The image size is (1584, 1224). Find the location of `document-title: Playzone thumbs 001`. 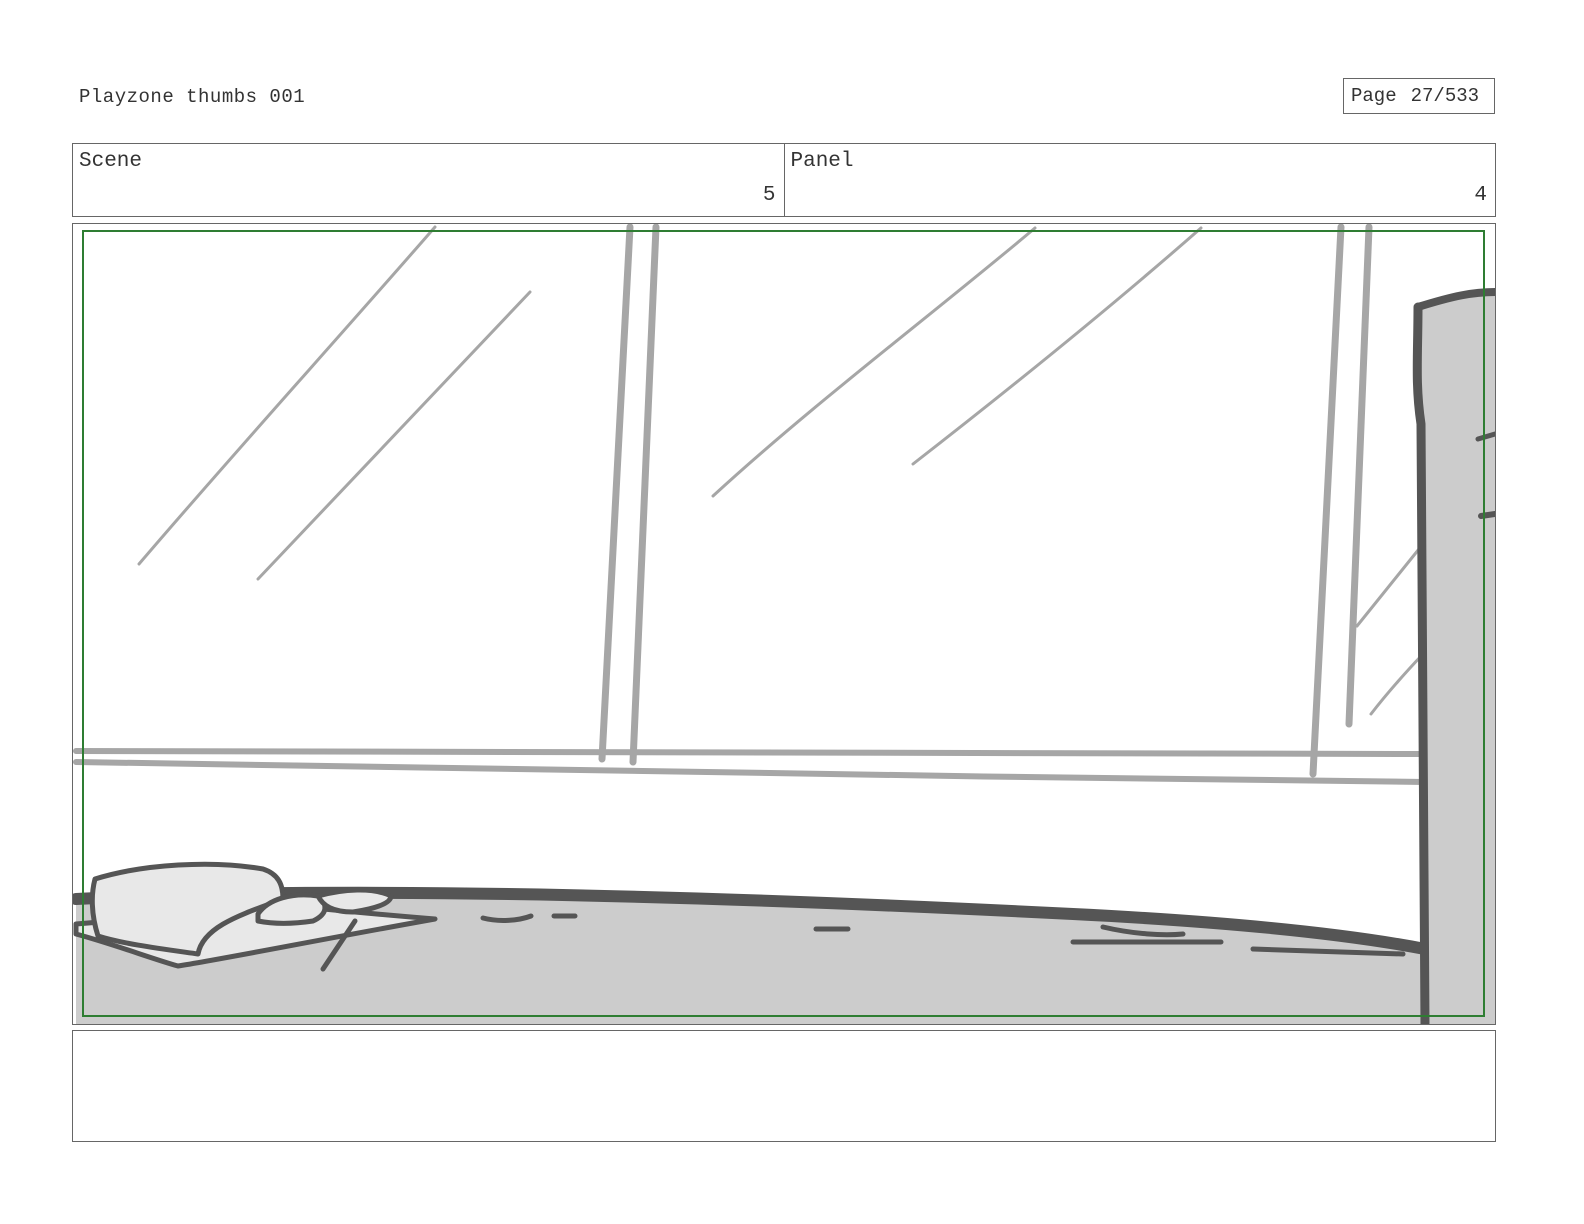

document-title: Playzone thumbs 001 is located at coordinates (192, 97).